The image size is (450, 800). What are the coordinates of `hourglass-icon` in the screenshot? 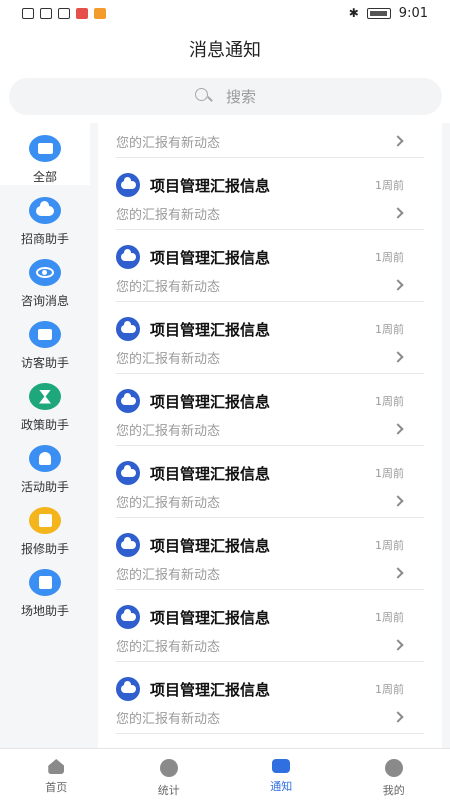 It's located at (45, 396).